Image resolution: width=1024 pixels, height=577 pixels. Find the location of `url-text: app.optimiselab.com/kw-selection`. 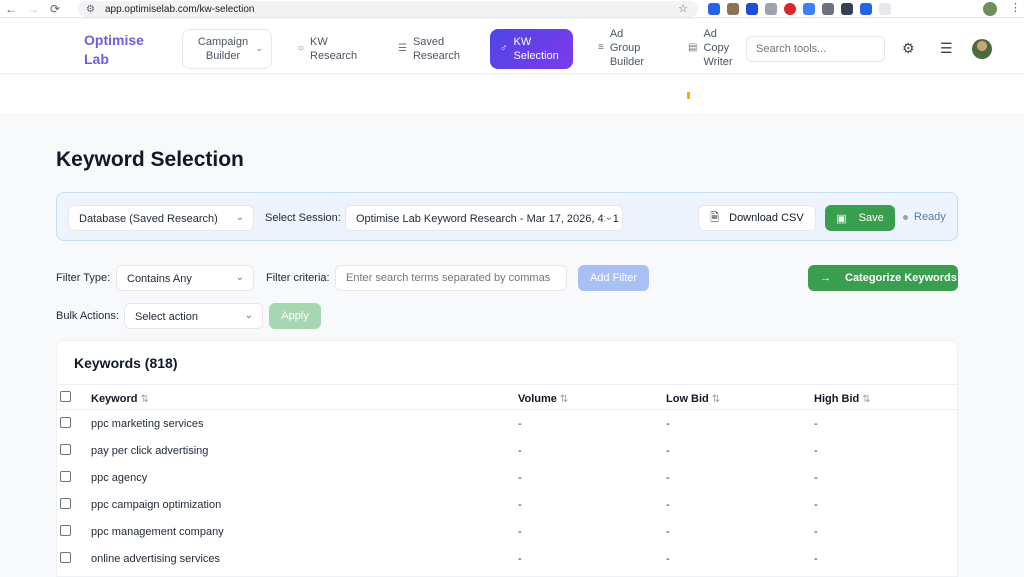

url-text: app.optimiselab.com/kw-selection is located at coordinates (179, 9).